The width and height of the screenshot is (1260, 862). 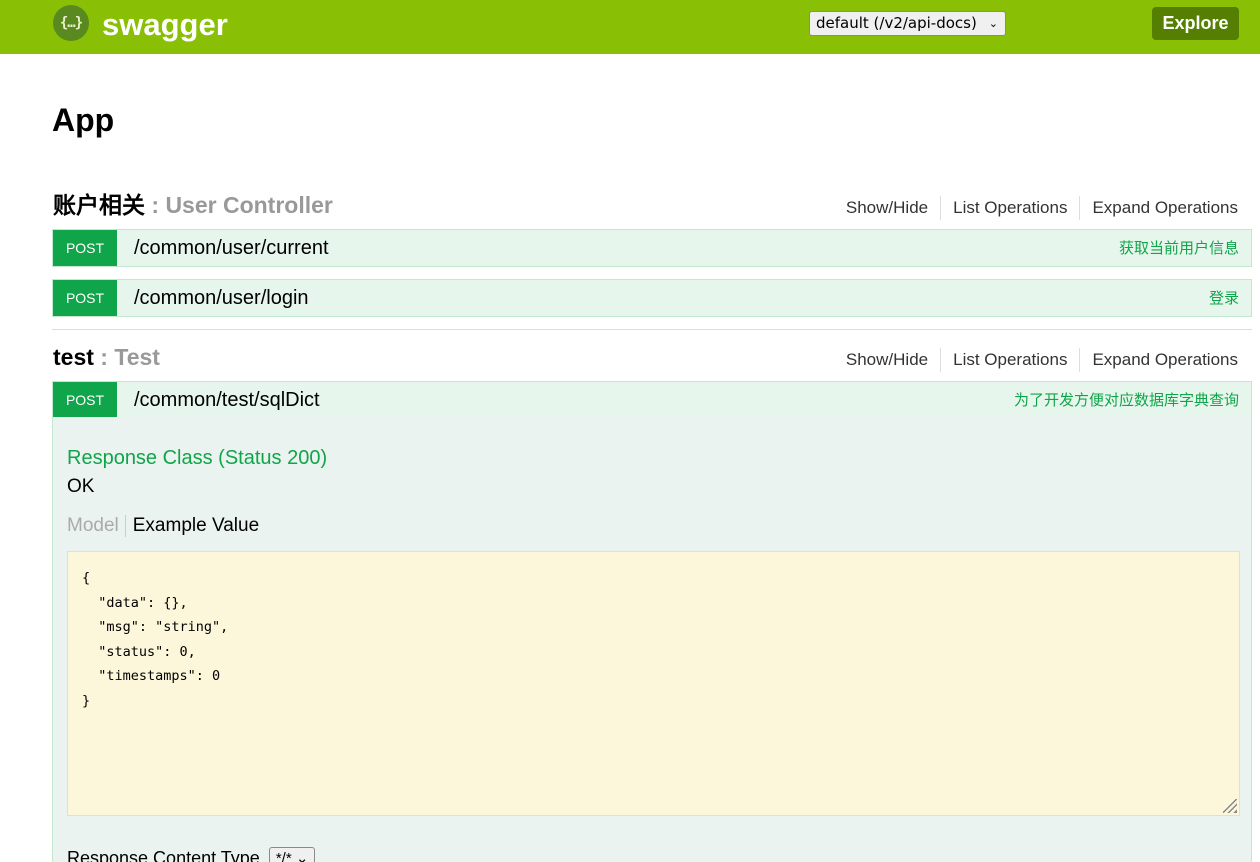 I want to click on resource-heading-test: test : Test, so click(x=106, y=357).